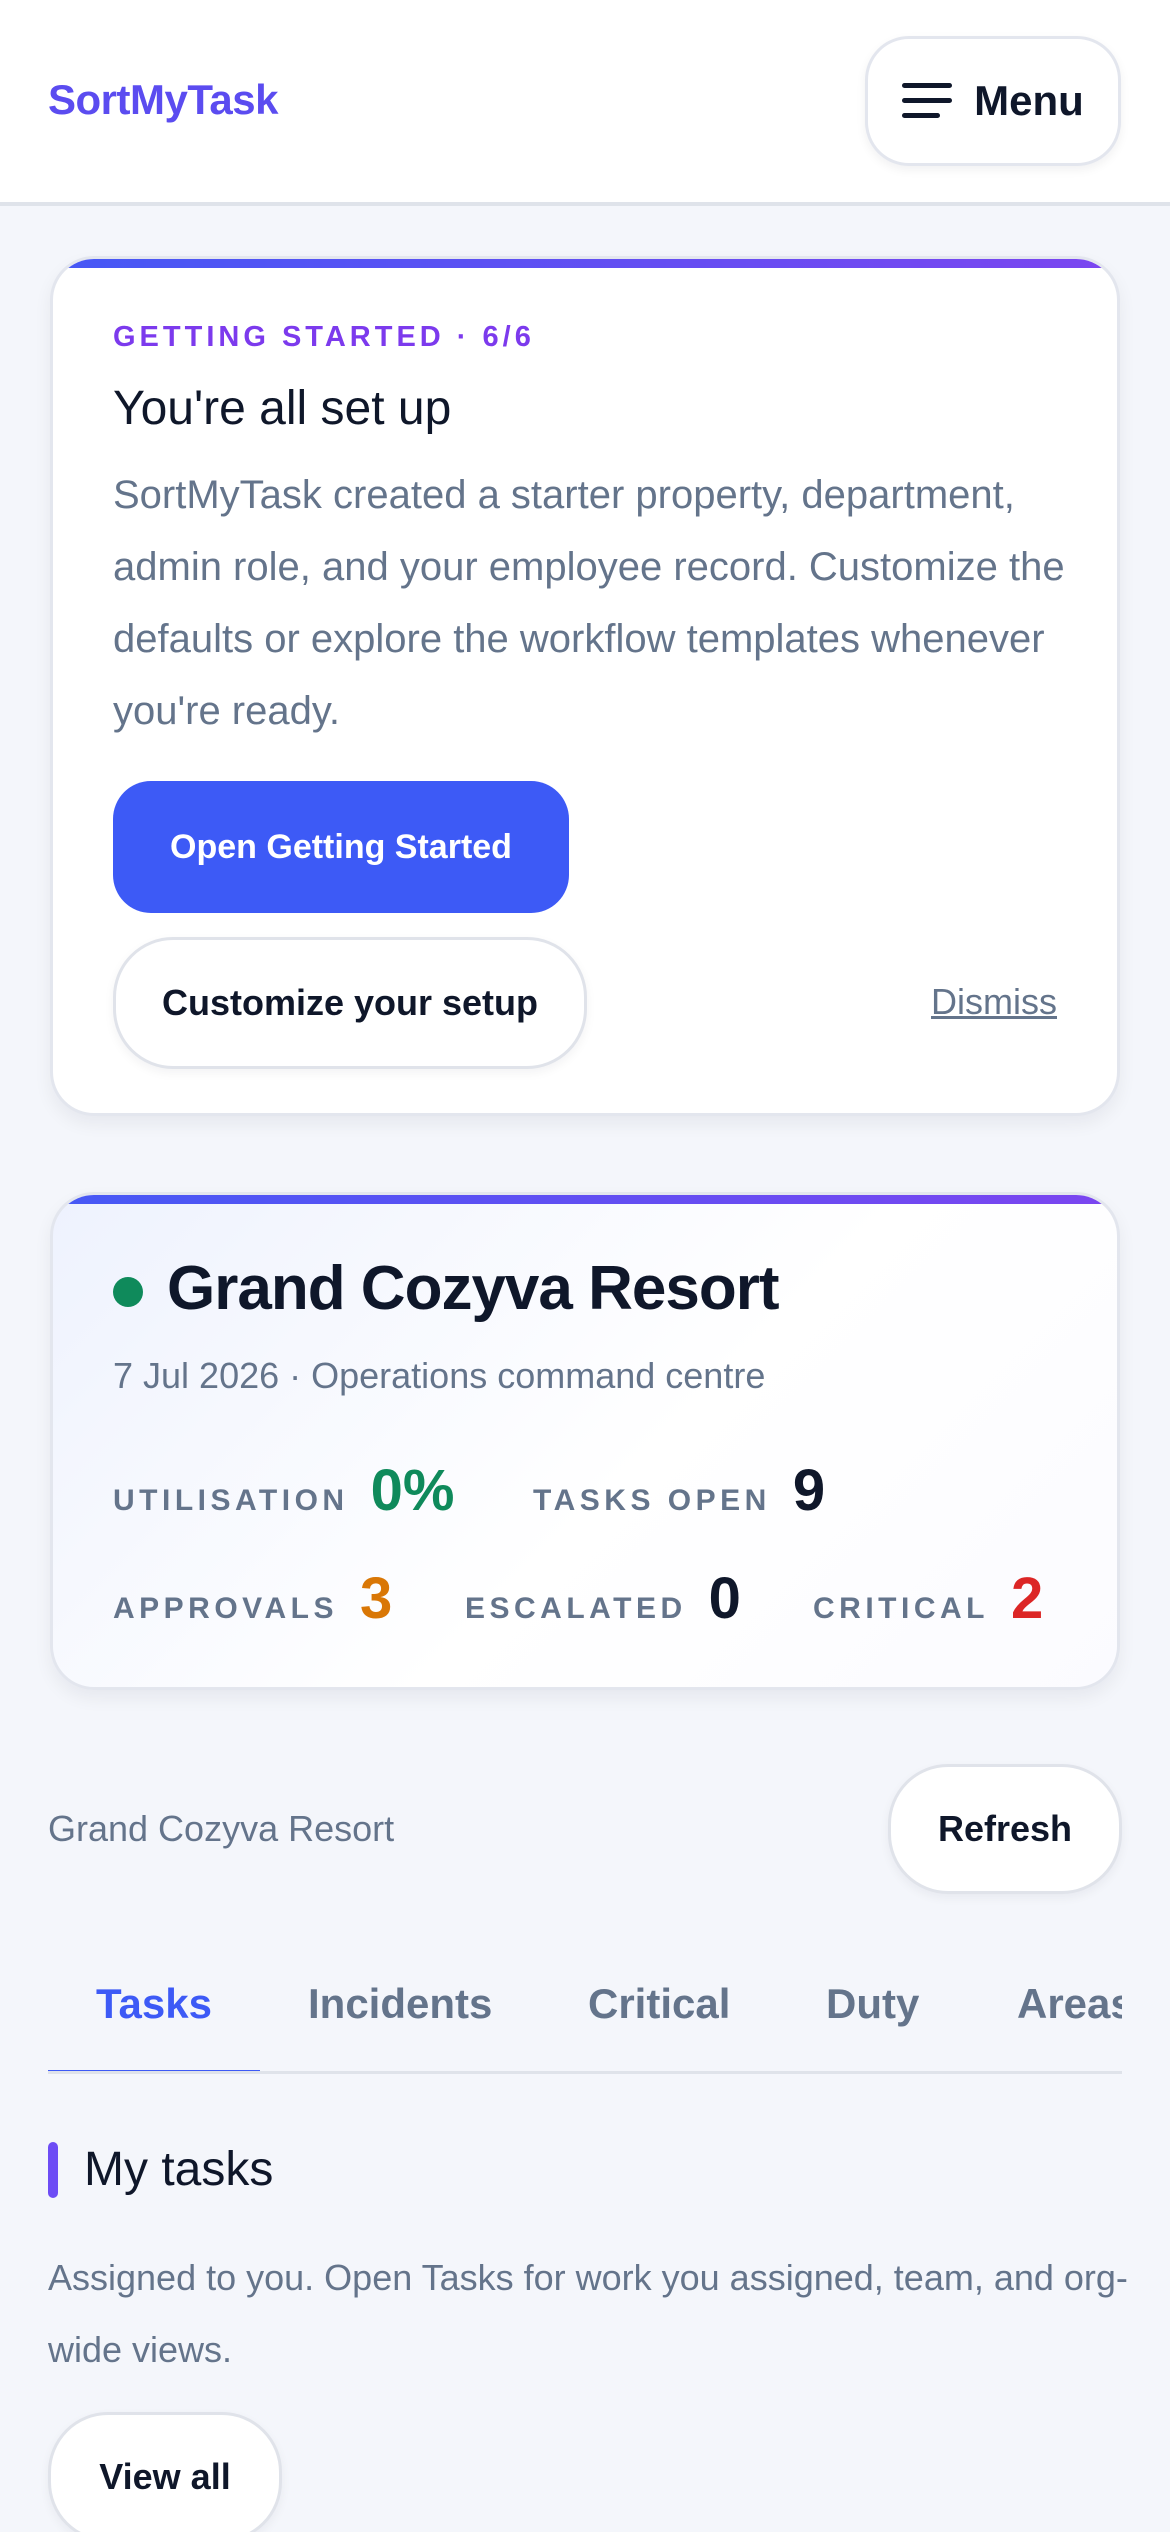  Describe the element at coordinates (154, 2004) in the screenshot. I see `tab-tasks: Tasks` at that location.